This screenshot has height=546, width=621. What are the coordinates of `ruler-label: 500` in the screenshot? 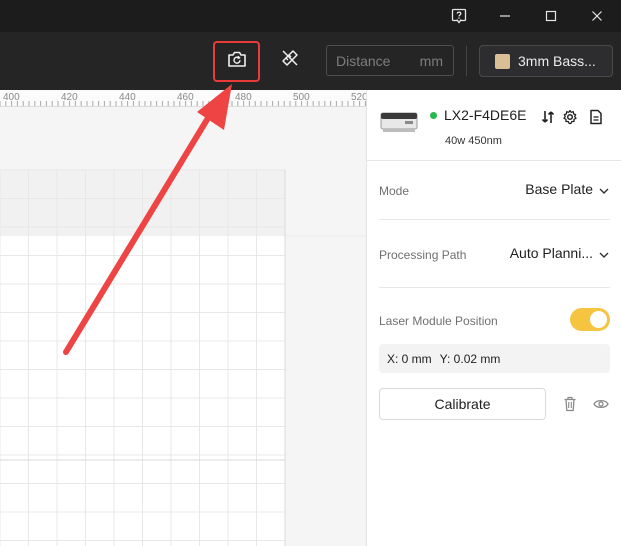 It's located at (301, 97).